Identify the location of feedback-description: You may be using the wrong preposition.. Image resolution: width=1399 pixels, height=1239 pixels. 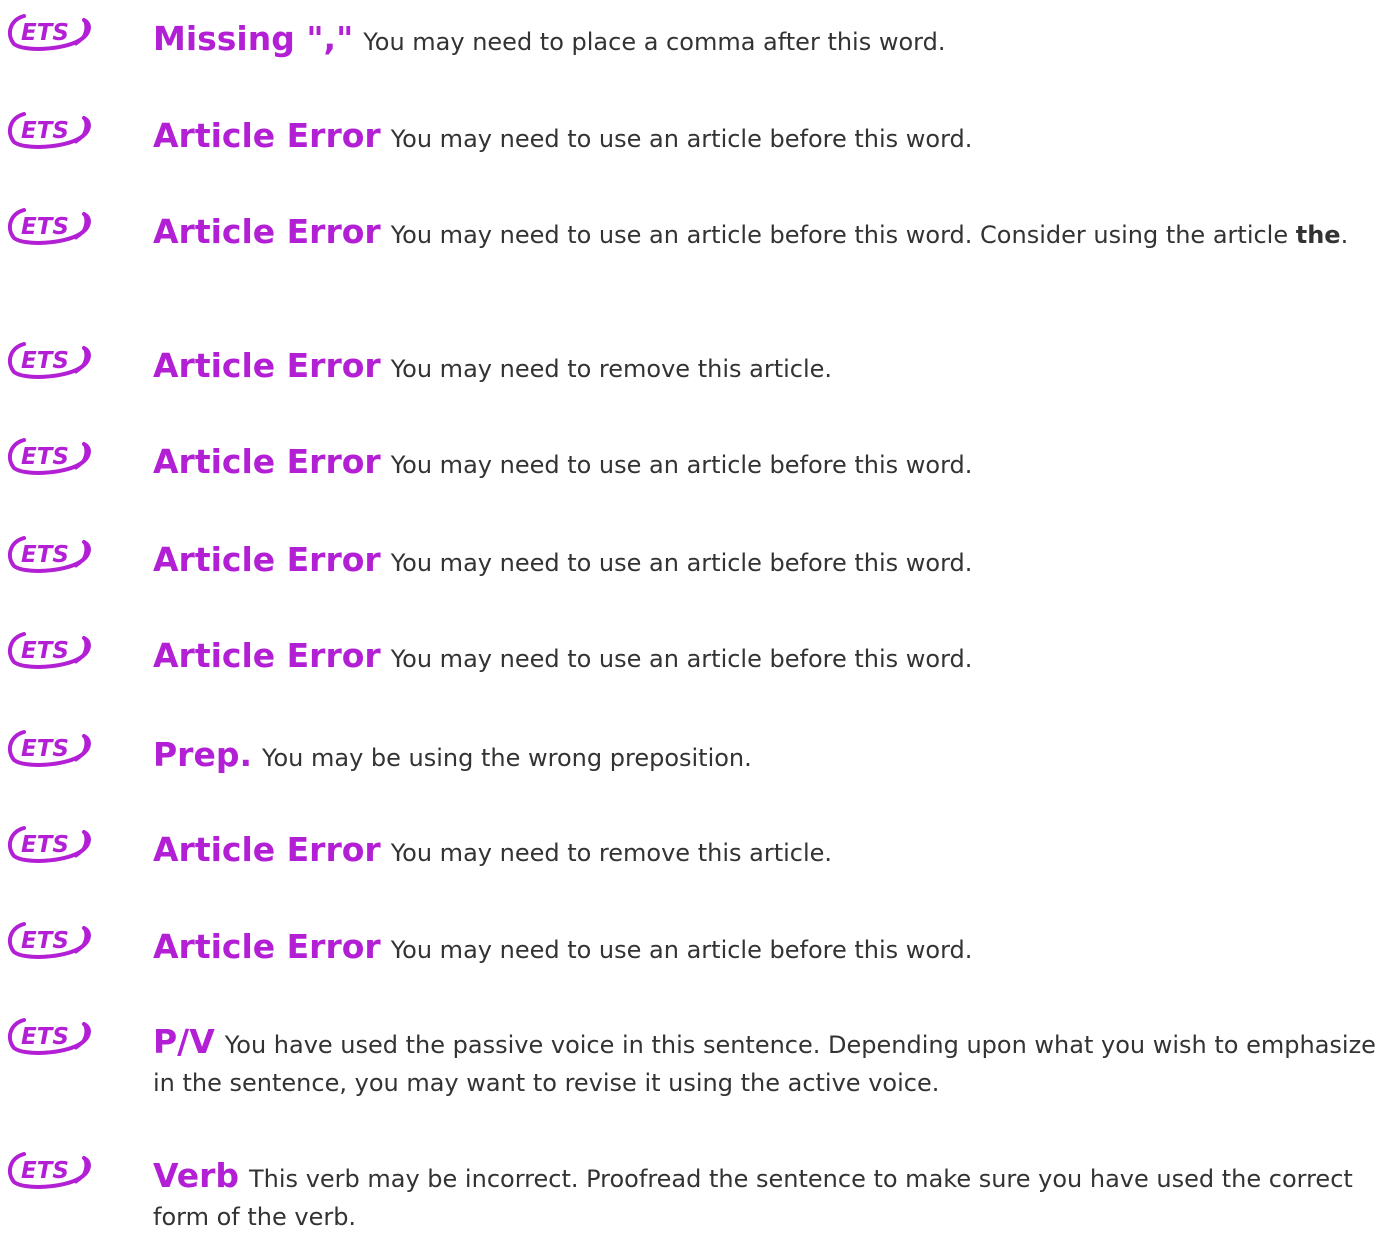
(507, 758).